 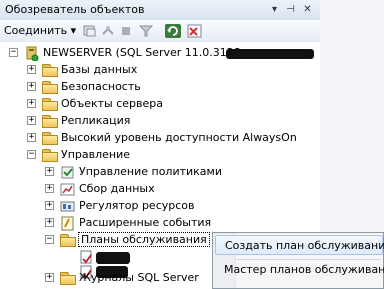 I want to click on policy-management-icon, so click(x=67, y=172).